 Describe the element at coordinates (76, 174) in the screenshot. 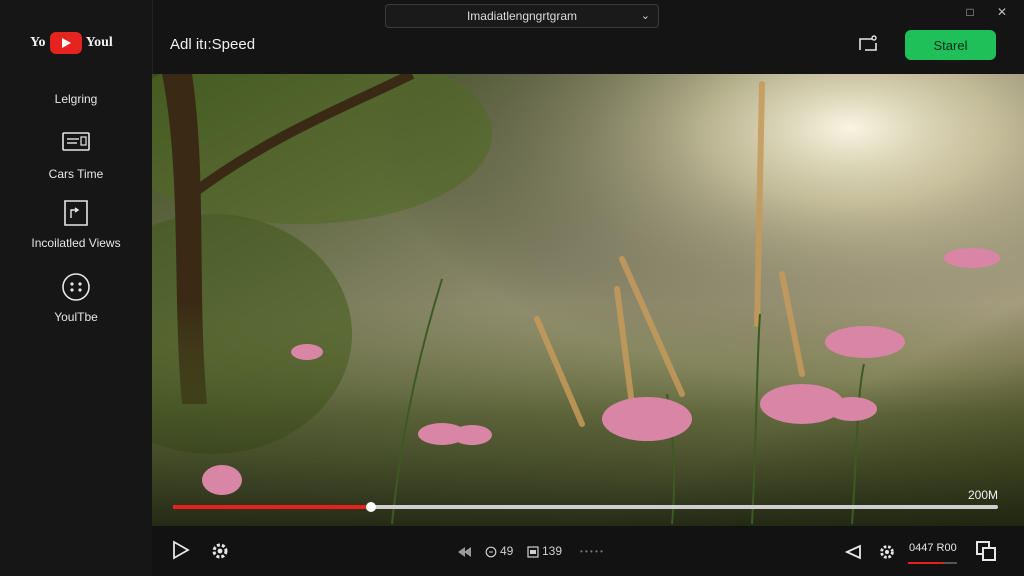

I see `sidebar-item-label: Cars Time` at that location.